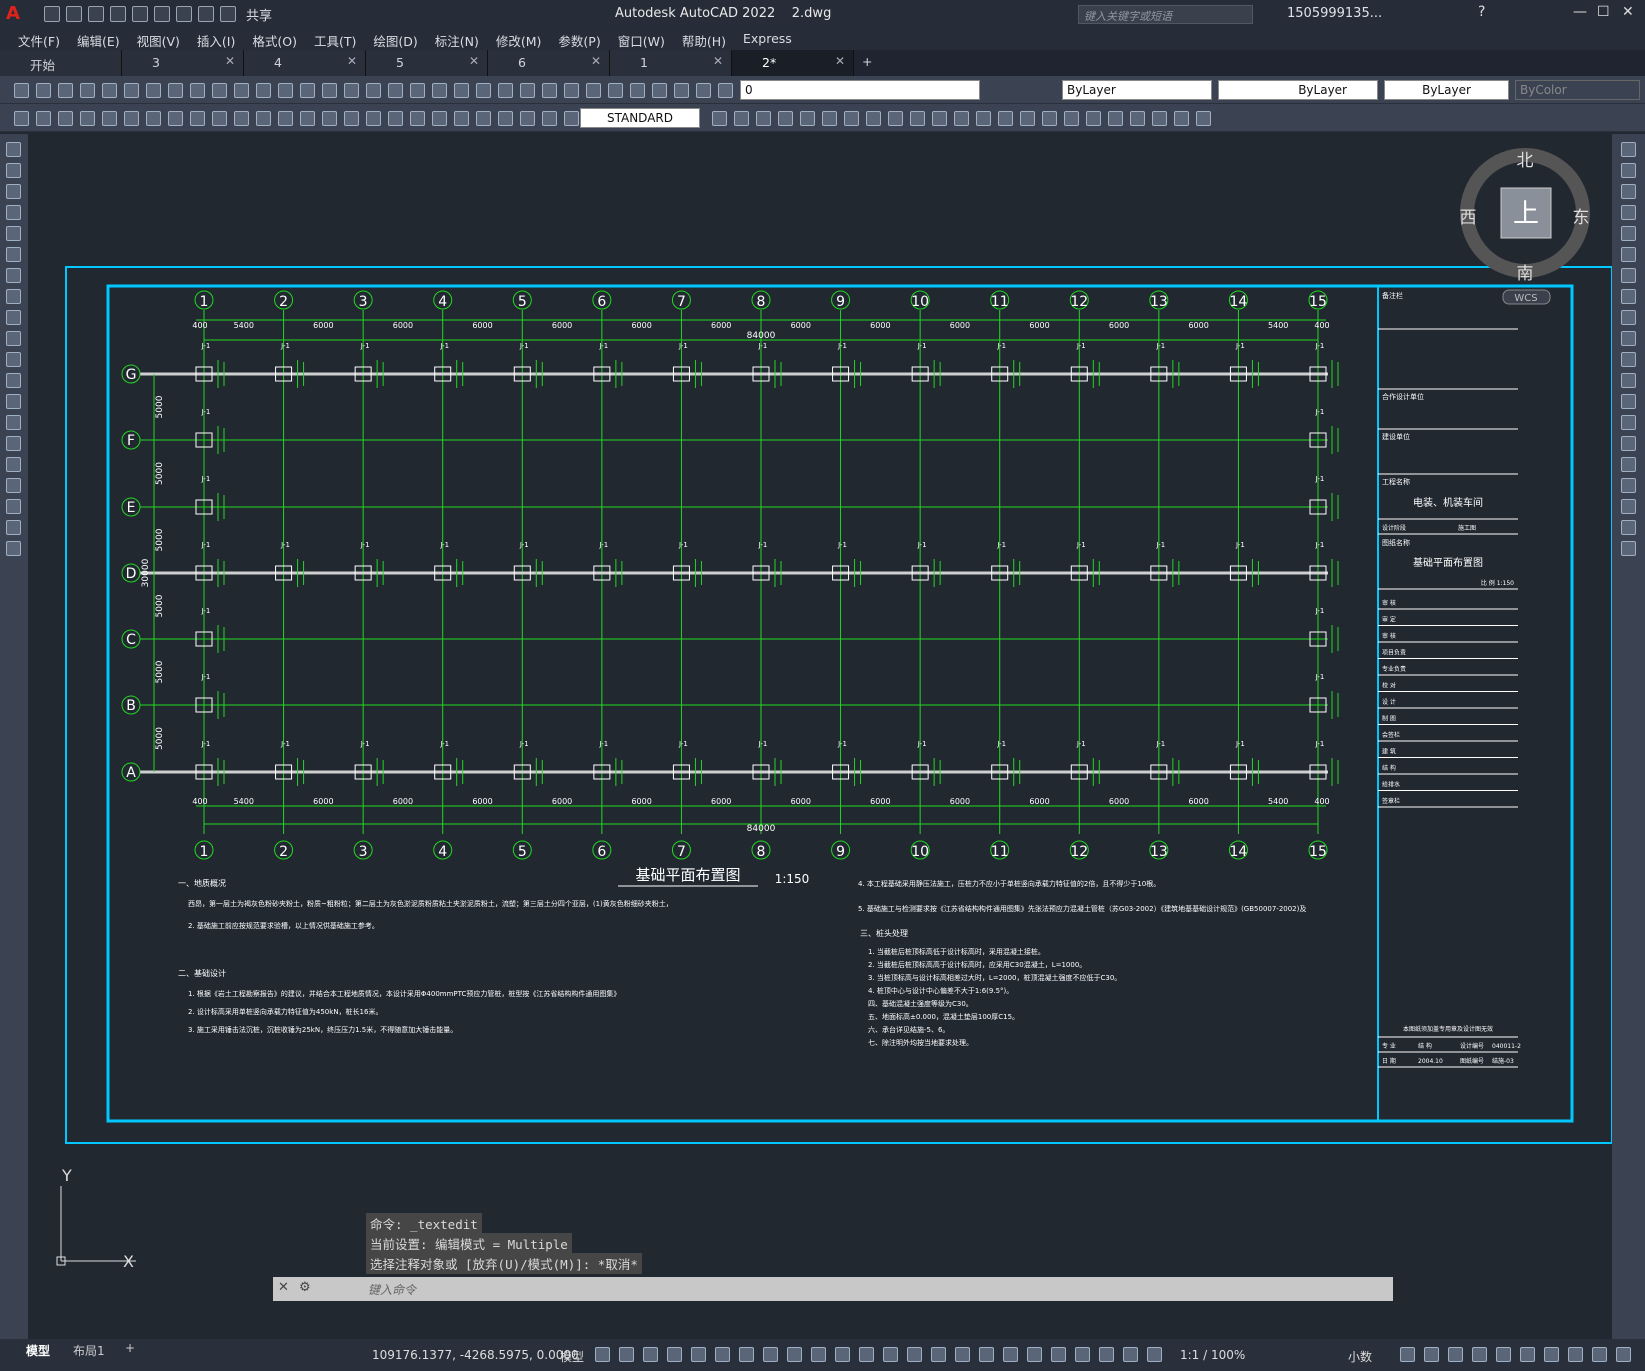  What do you see at coordinates (549, 118) in the screenshot?
I see `dim-tool-24-icon` at bounding box center [549, 118].